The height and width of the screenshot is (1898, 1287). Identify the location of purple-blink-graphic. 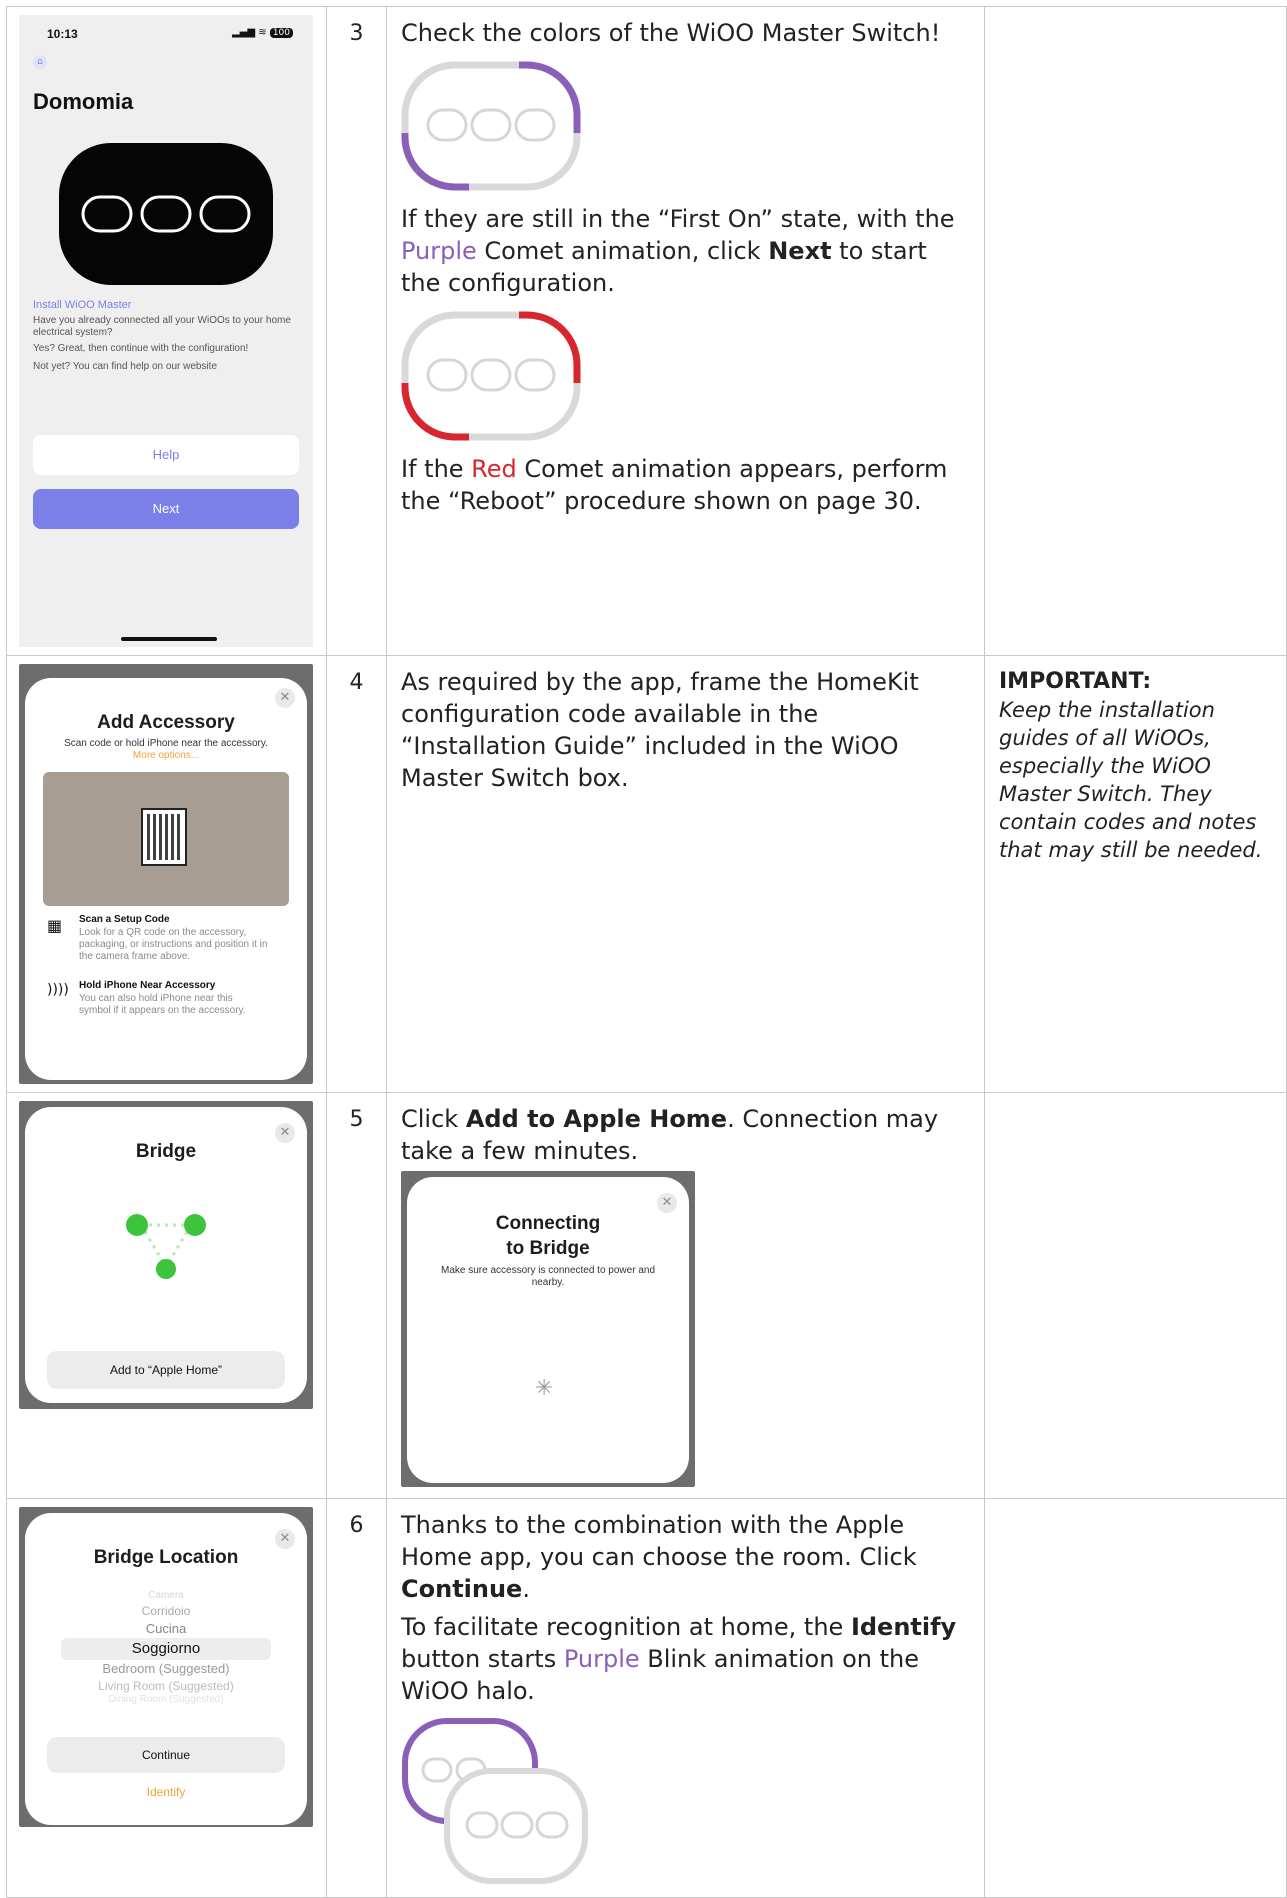
(495, 1801).